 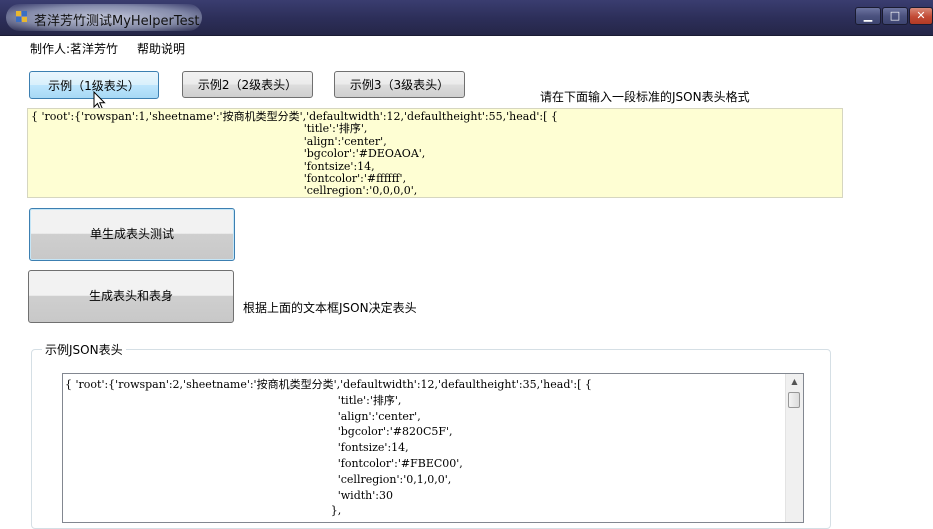 I want to click on example2-button: 示例2（2级表头）, so click(x=247, y=84).